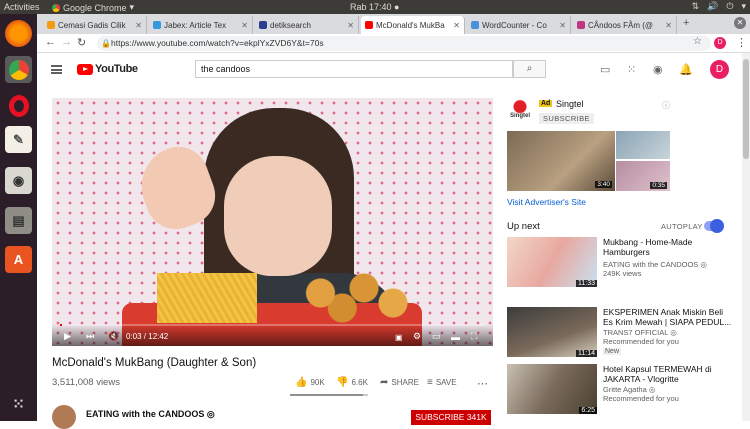  I want to click on activities-button: Activities, so click(22, 7).